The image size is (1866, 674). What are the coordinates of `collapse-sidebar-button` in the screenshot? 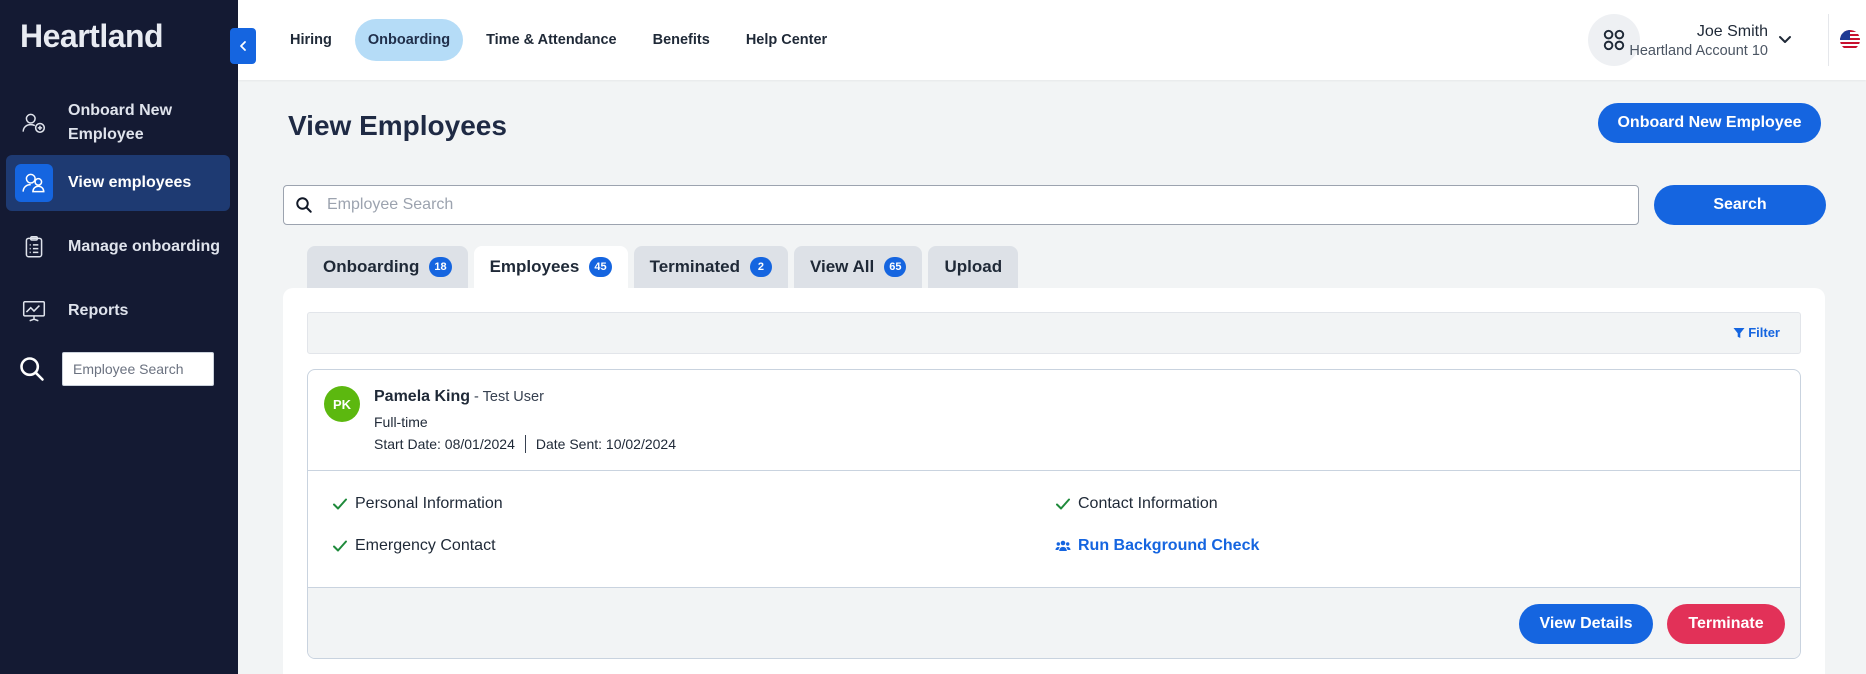 It's located at (243, 46).